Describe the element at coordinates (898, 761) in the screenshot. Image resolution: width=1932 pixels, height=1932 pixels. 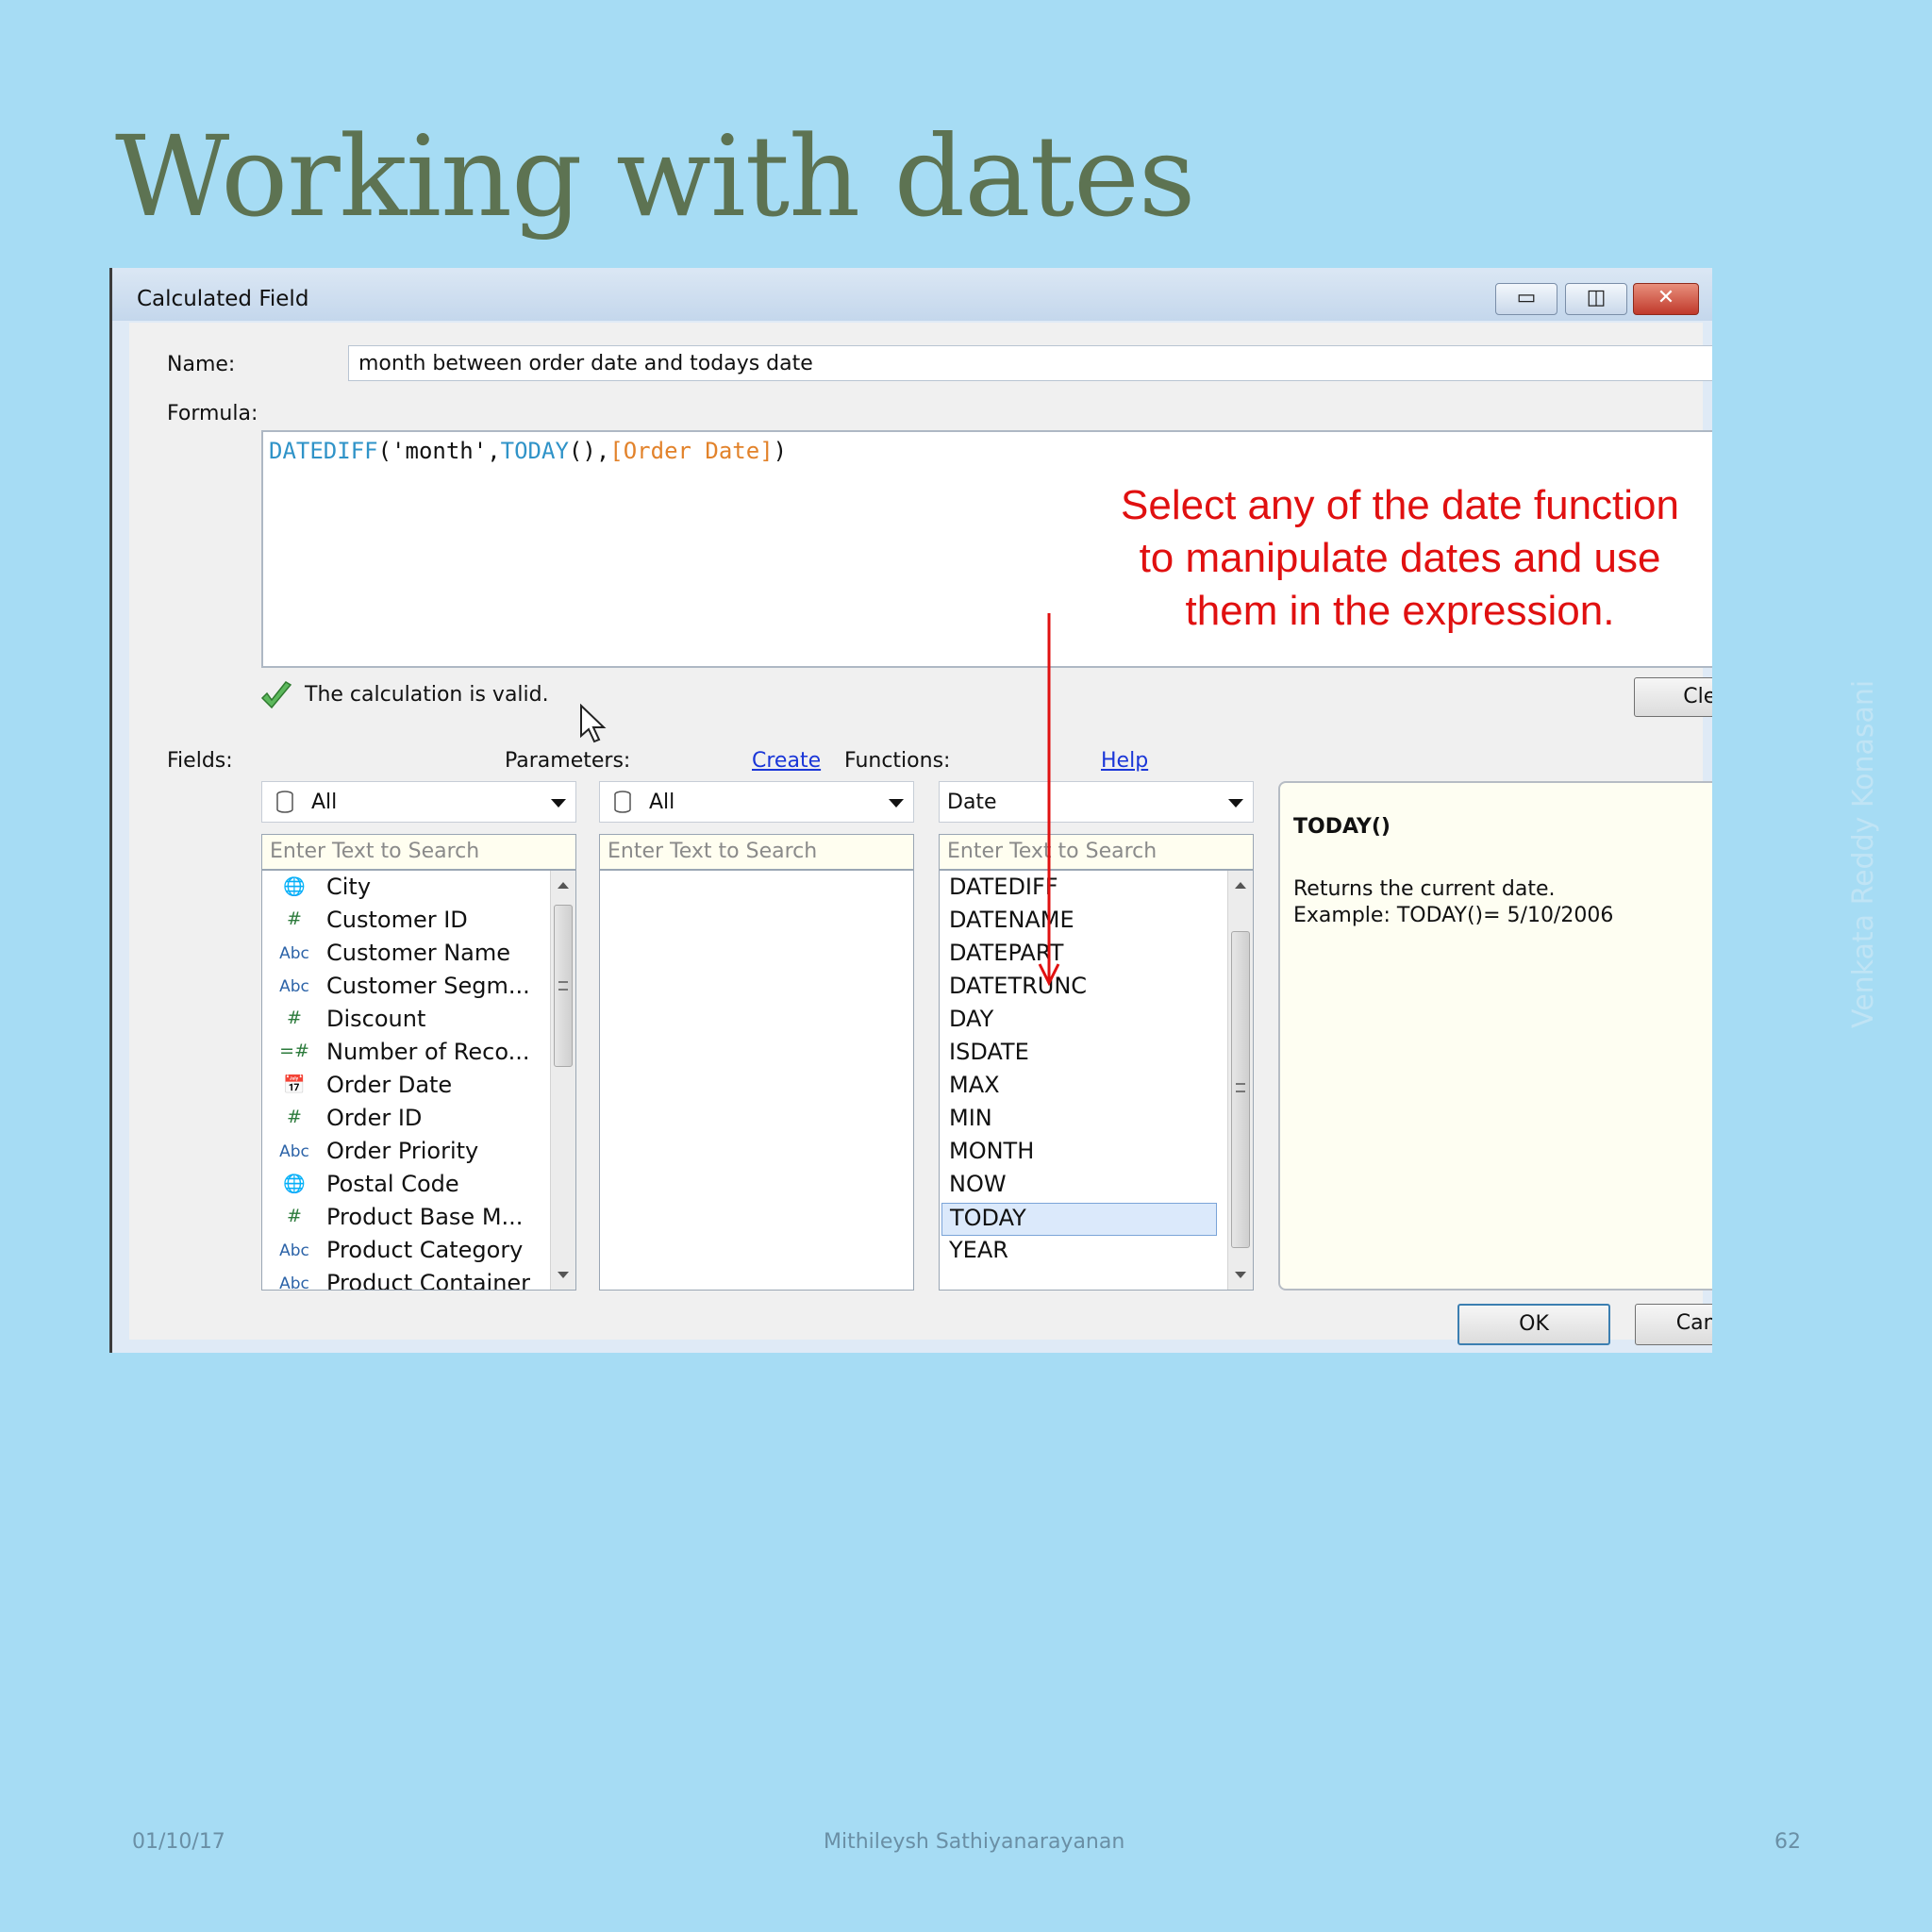
I see `functions-label: Functions:` at that location.